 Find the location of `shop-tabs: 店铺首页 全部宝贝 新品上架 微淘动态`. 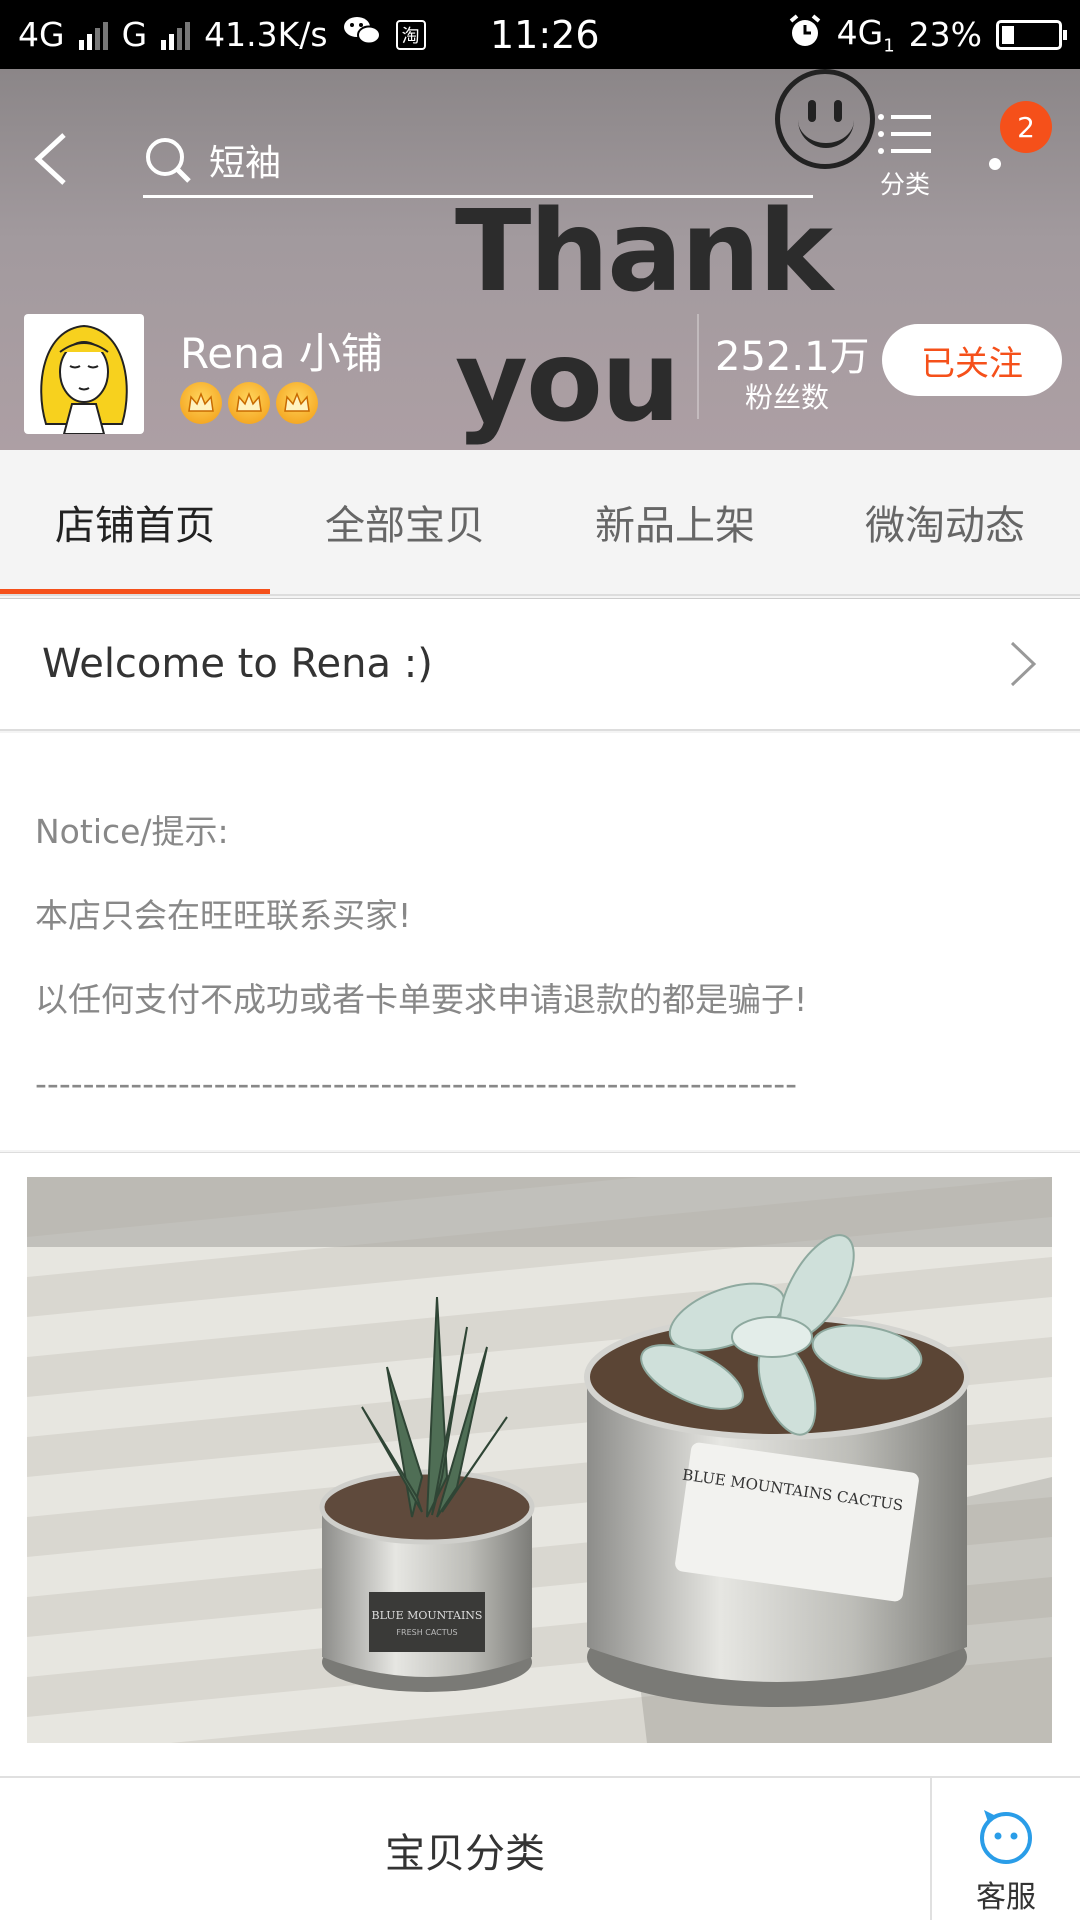

shop-tabs: 店铺首页 全部宝贝 新品上架 微淘动态 is located at coordinates (540, 523).